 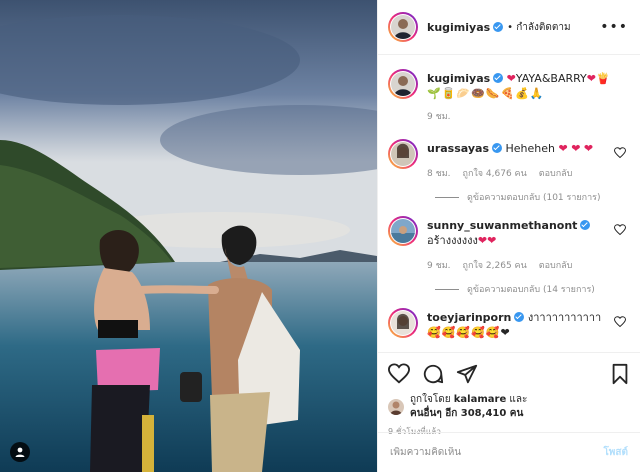 What do you see at coordinates (396, 407) in the screenshot?
I see `liker-avatar` at bounding box center [396, 407].